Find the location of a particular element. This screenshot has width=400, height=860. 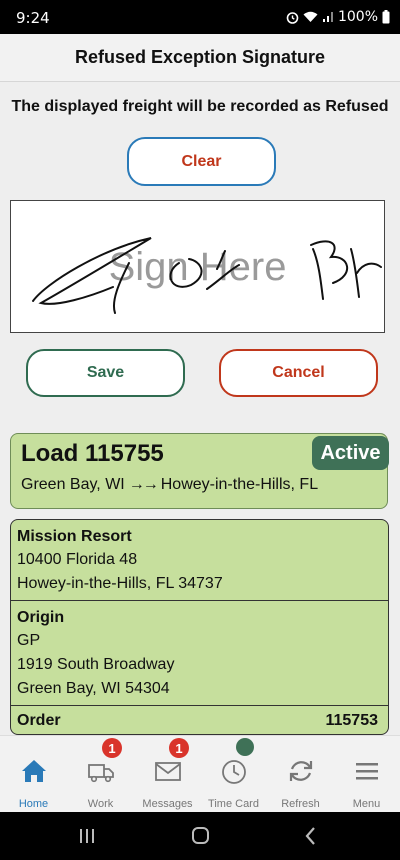

refresh-icon is located at coordinates (300, 771).